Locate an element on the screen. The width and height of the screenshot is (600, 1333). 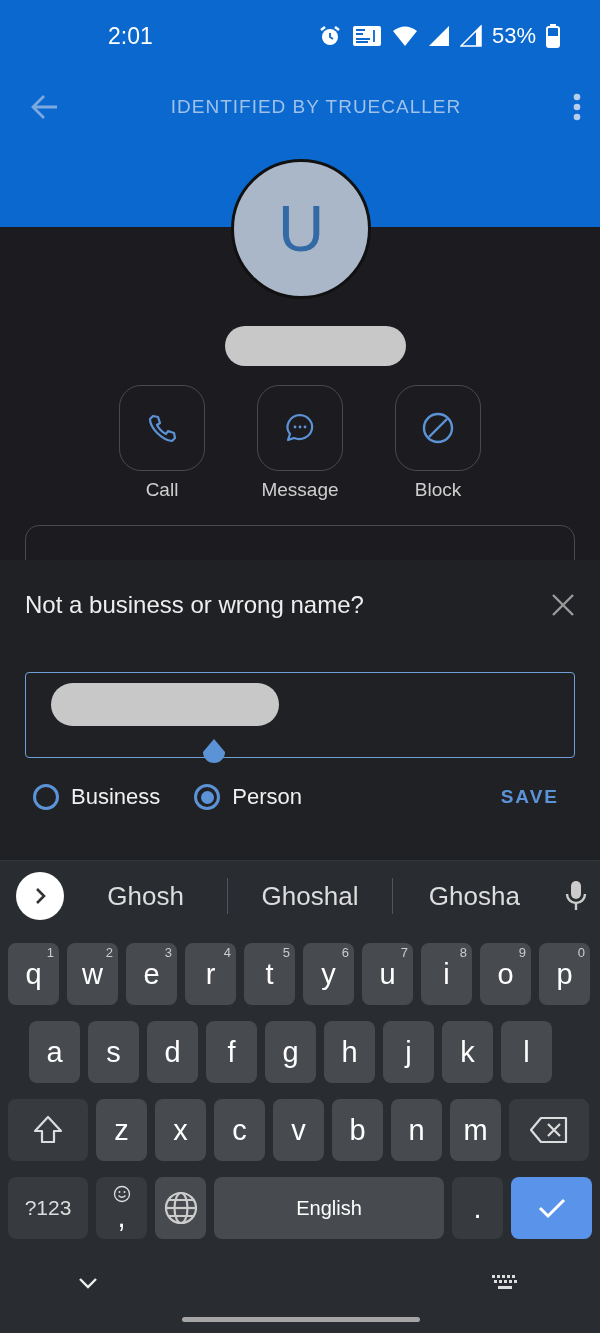
wifi-icon is located at coordinates (404, 36).